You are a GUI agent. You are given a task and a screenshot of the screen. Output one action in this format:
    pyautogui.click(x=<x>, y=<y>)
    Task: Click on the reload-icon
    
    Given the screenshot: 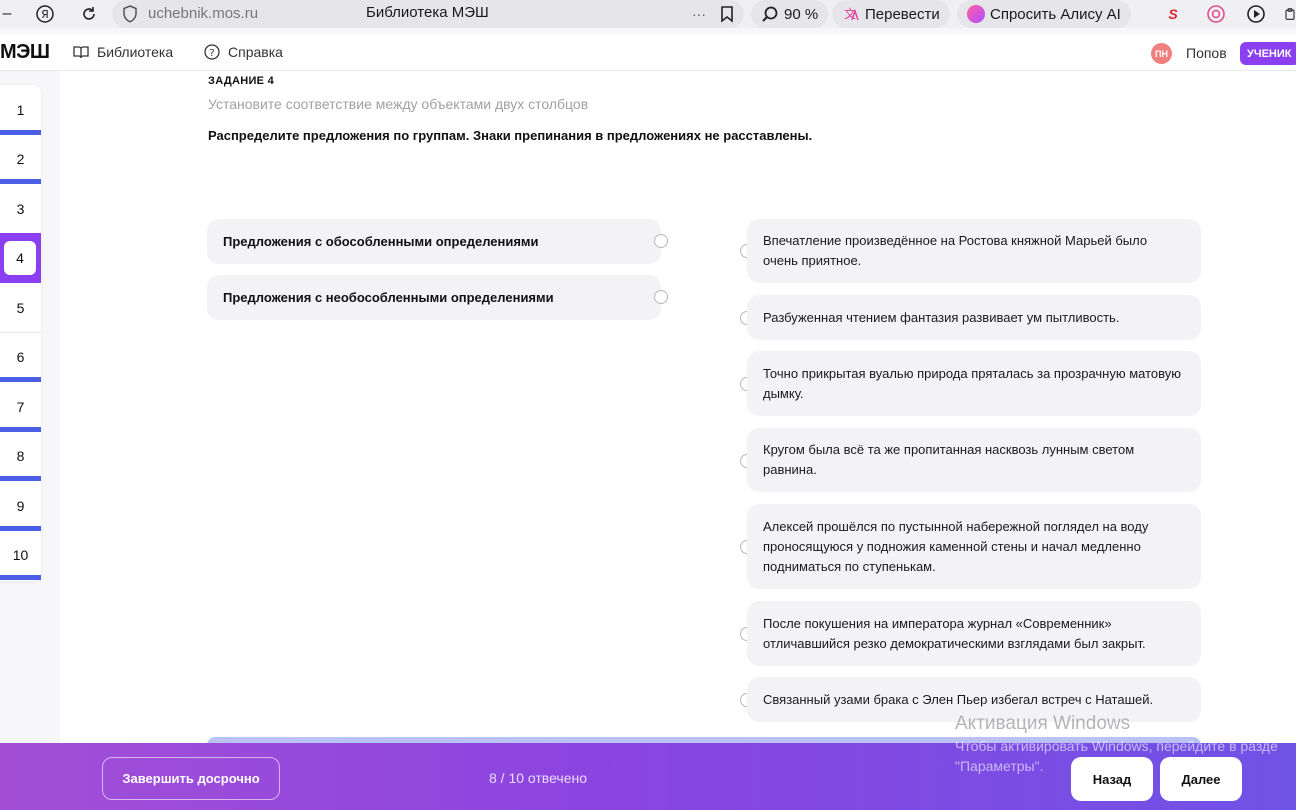 What is the action you would take?
    pyautogui.click(x=89, y=14)
    